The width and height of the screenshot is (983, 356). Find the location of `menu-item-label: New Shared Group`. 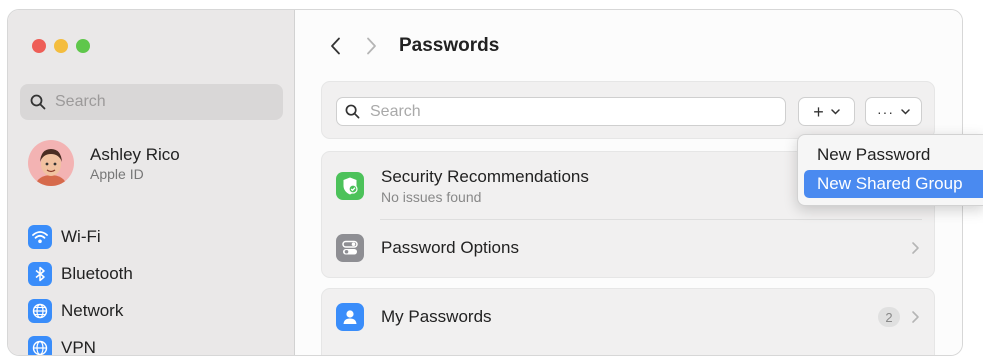

menu-item-label: New Shared Group is located at coordinates (890, 184).